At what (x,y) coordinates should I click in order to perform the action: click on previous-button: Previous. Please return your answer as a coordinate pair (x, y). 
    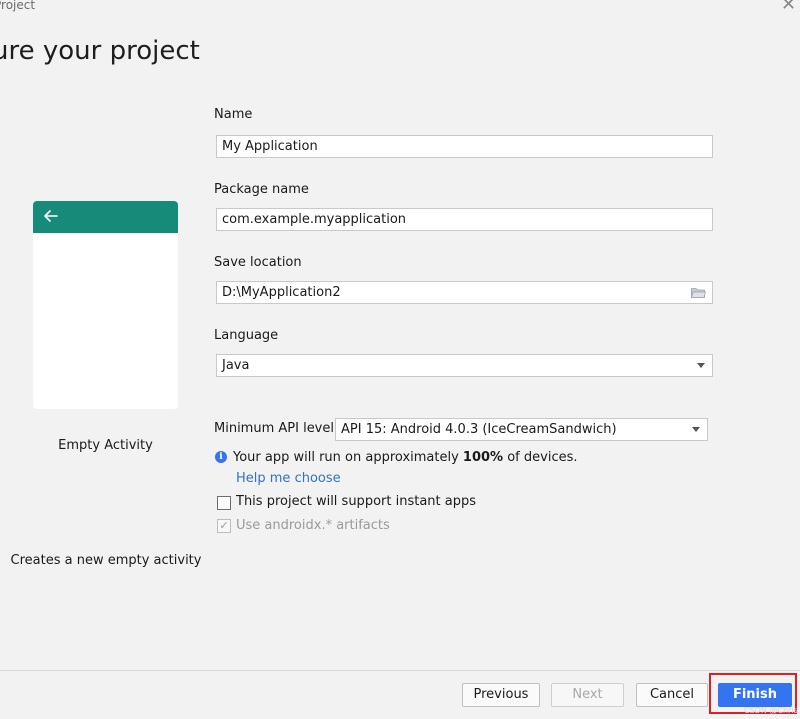
    Looking at the image, I should click on (501, 695).